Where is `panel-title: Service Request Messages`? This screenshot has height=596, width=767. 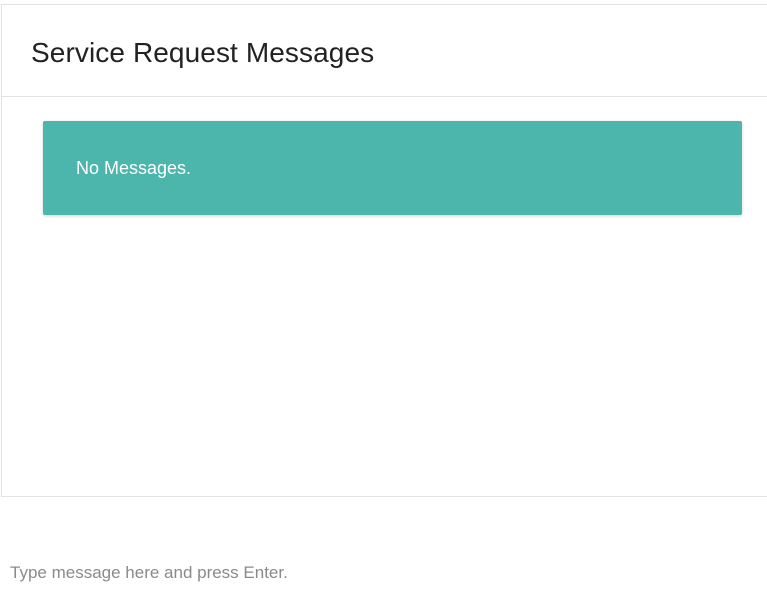
panel-title: Service Request Messages is located at coordinates (203, 52).